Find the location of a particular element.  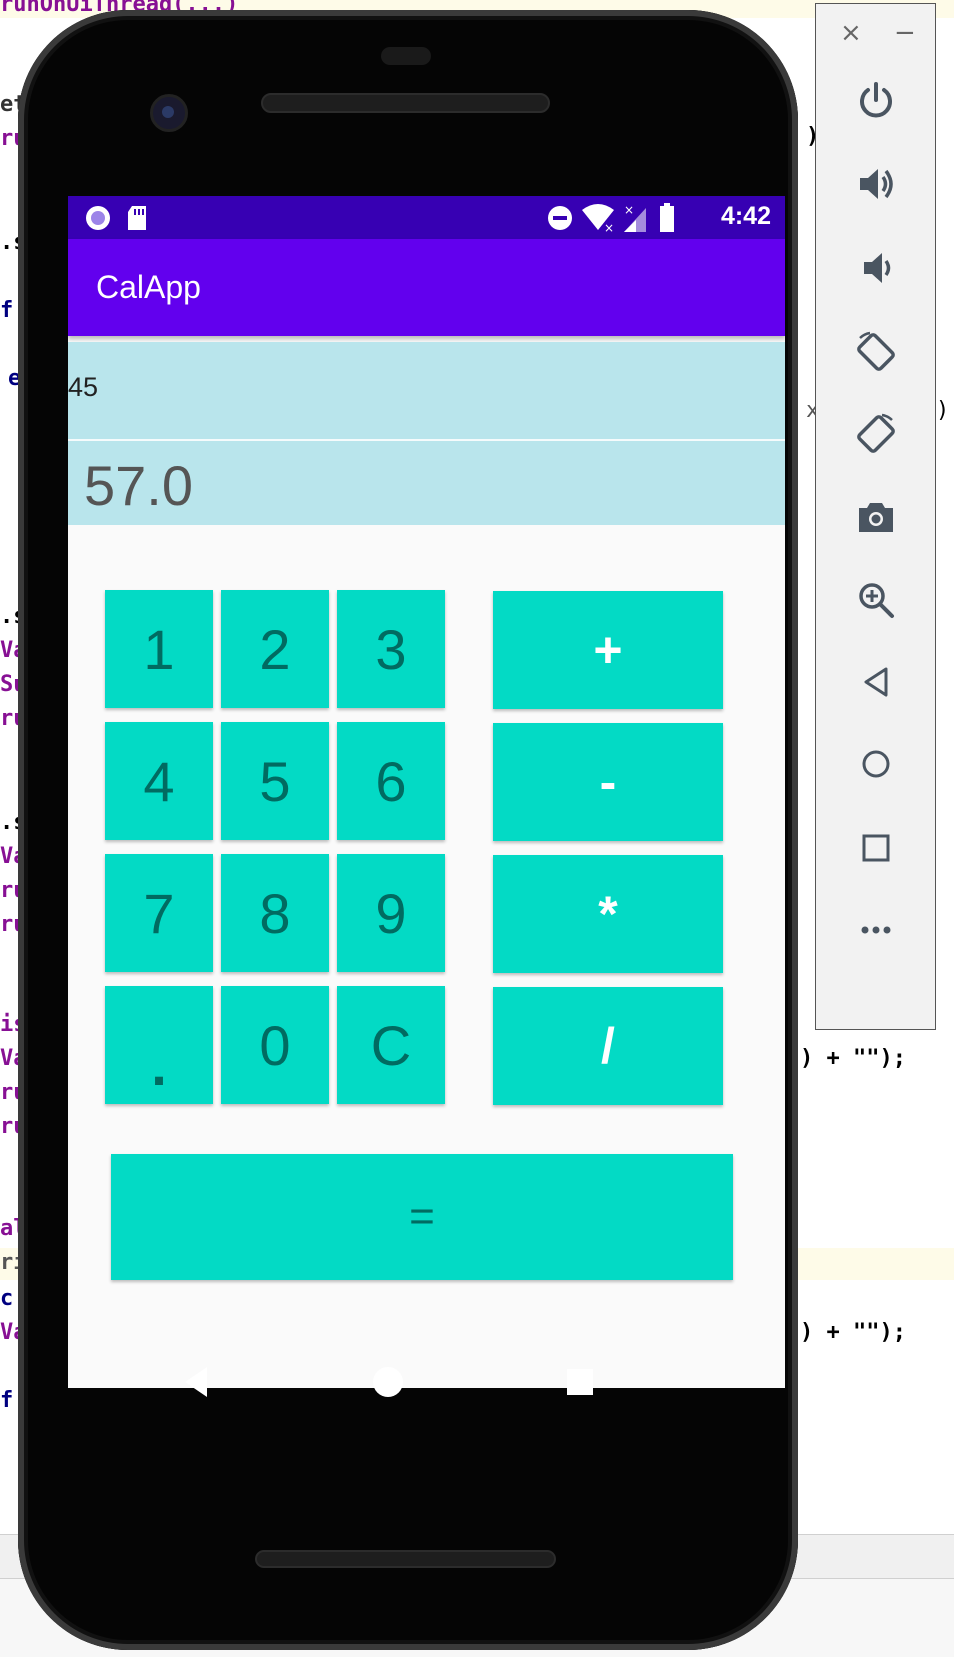

rotate-left-button is located at coordinates (876, 352).